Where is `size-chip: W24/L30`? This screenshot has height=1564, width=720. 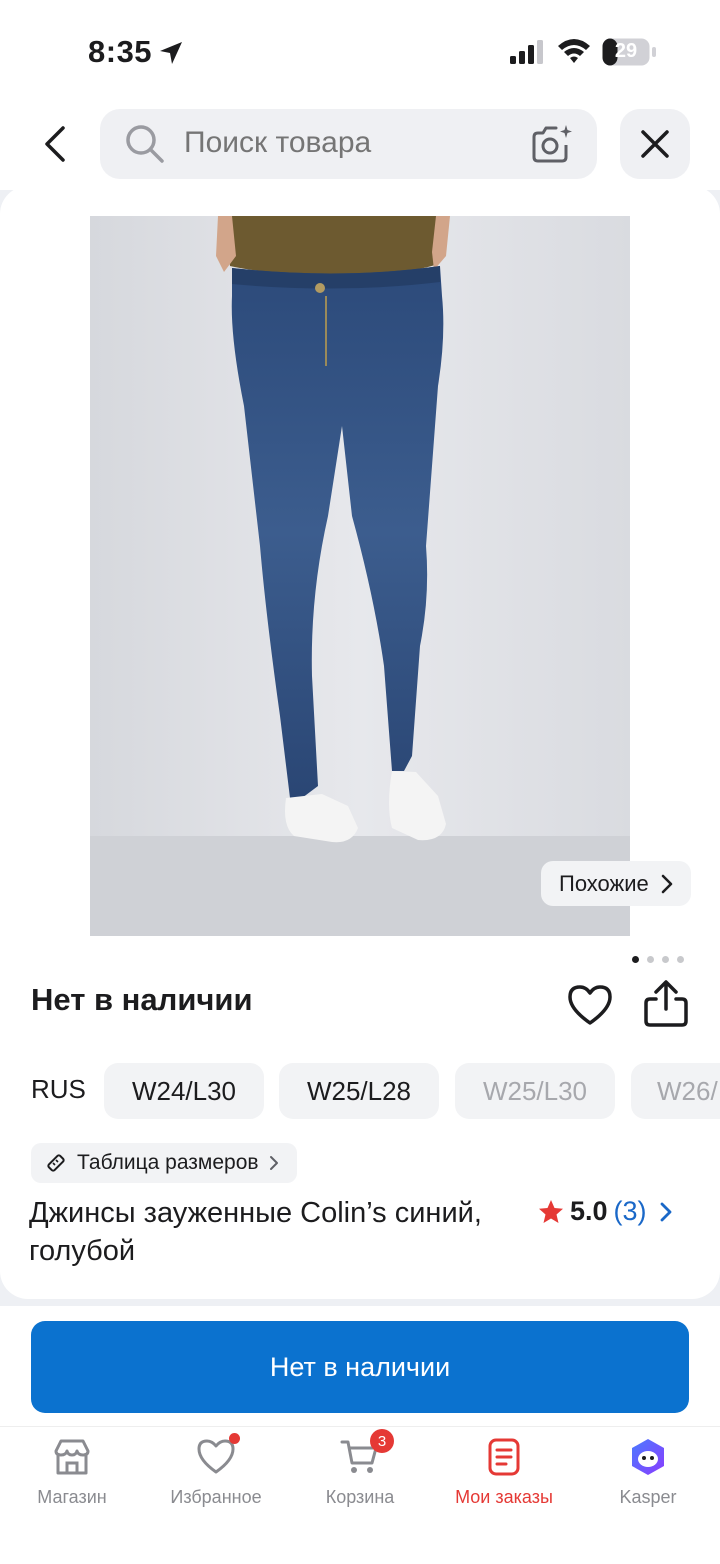
size-chip: W24/L30 is located at coordinates (184, 1091).